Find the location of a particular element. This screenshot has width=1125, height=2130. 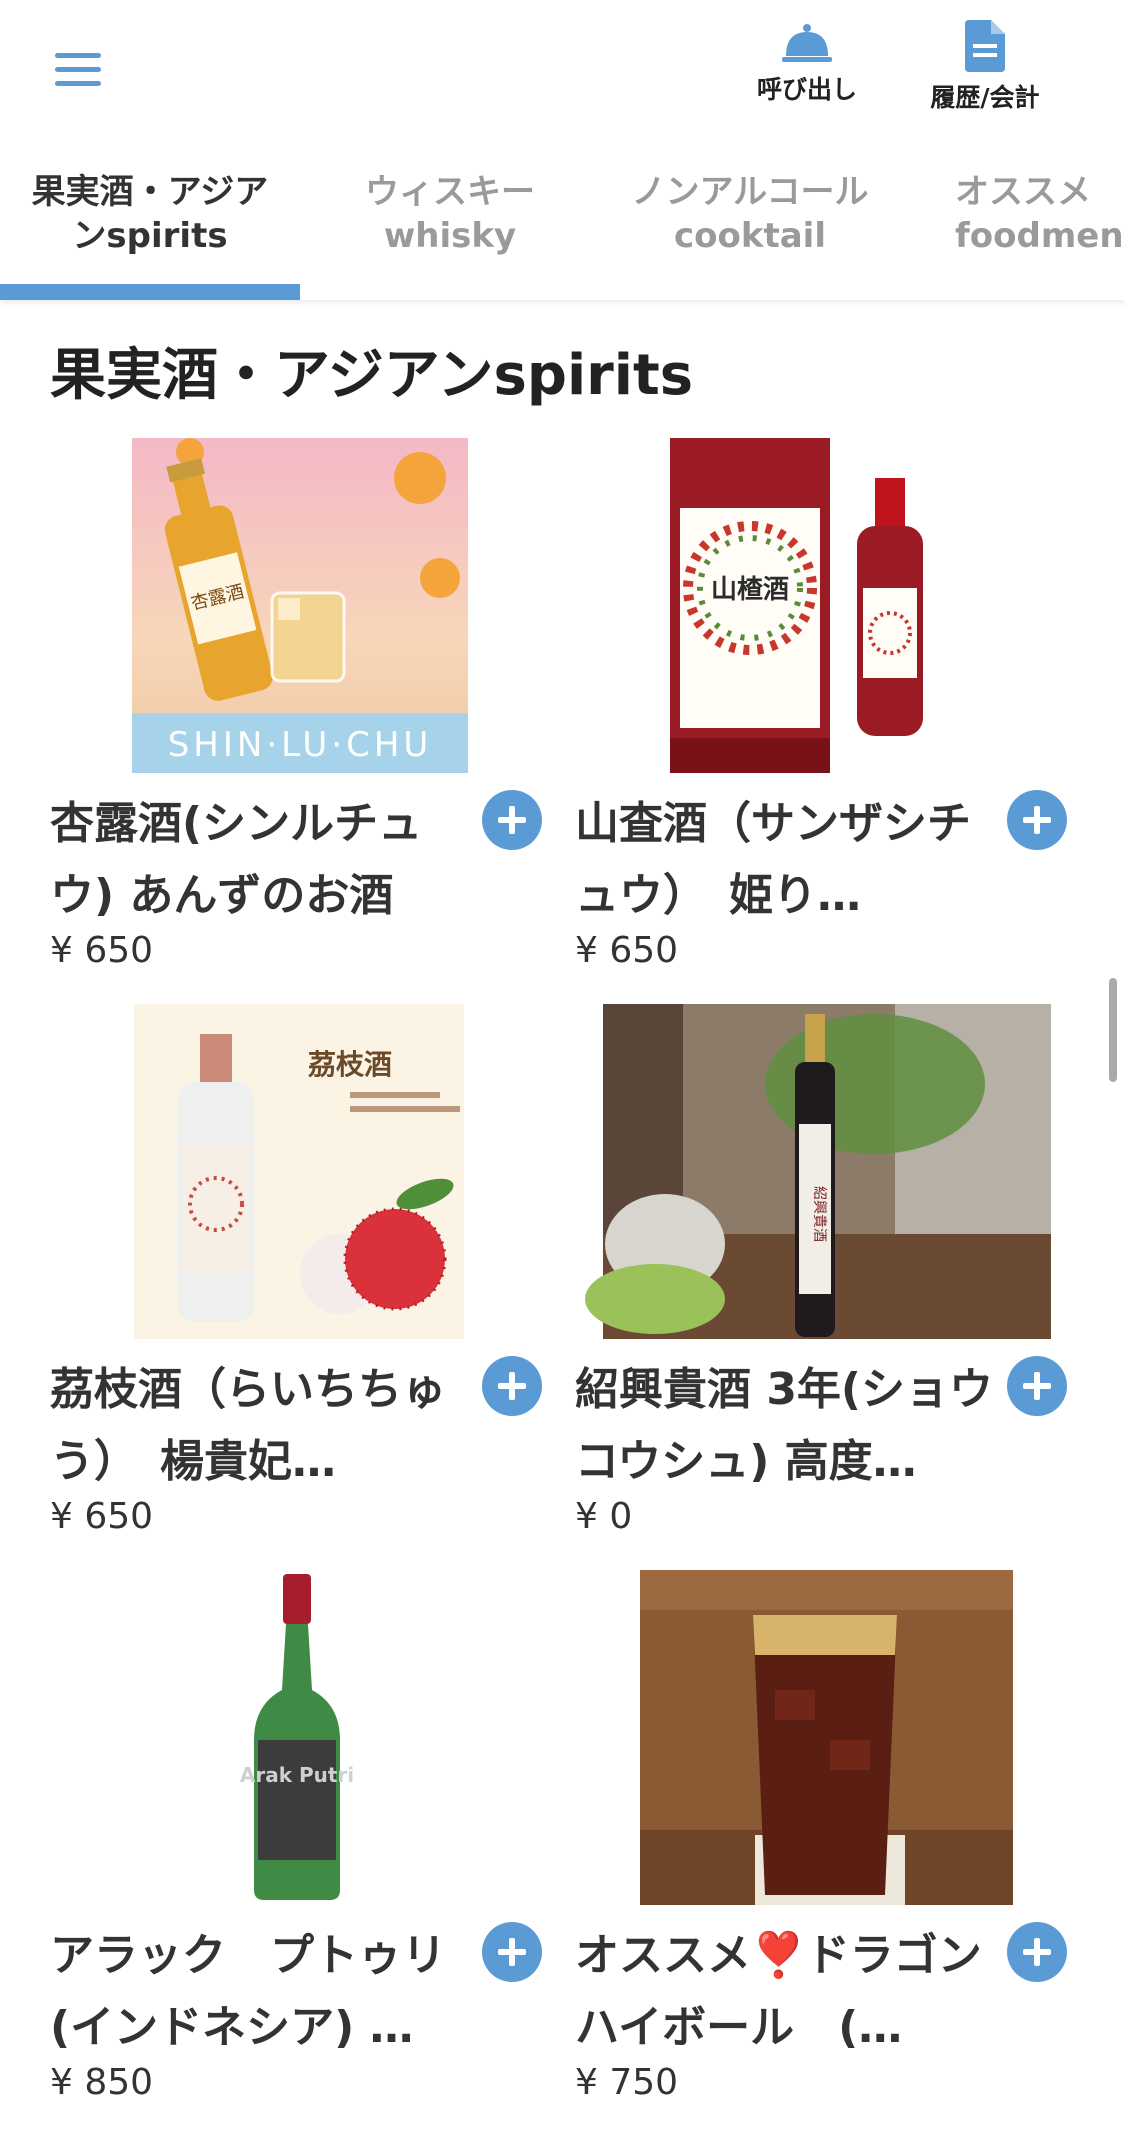

tab-fruit-liqueur: 果実酒・アジア ンspirits is located at coordinates (150, 230).